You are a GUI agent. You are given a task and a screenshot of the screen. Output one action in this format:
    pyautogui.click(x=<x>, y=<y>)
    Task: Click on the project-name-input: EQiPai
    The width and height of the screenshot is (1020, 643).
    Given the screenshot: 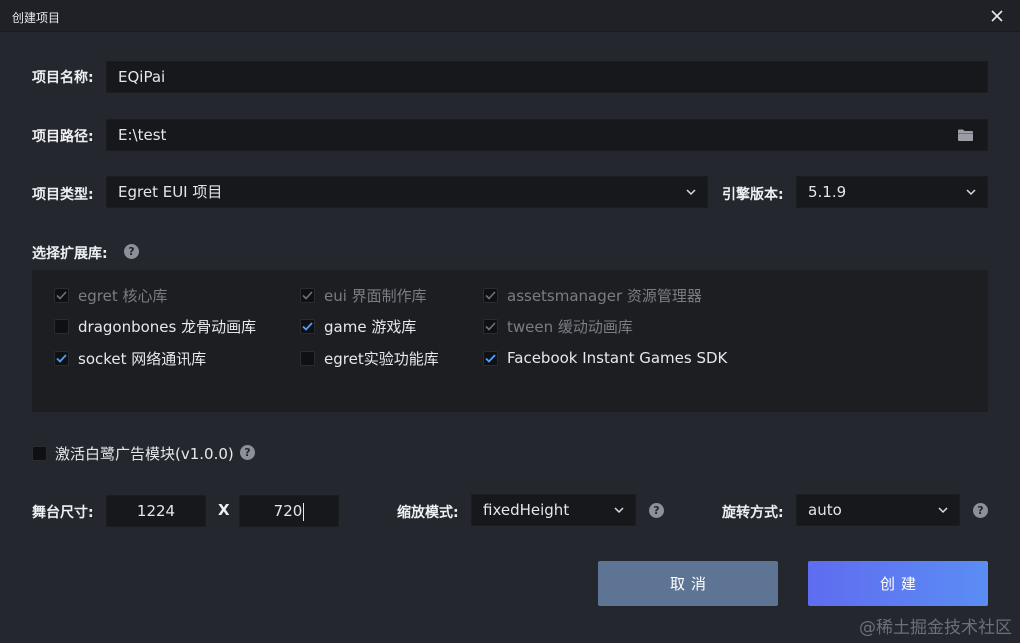 What is the action you would take?
    pyautogui.click(x=547, y=77)
    